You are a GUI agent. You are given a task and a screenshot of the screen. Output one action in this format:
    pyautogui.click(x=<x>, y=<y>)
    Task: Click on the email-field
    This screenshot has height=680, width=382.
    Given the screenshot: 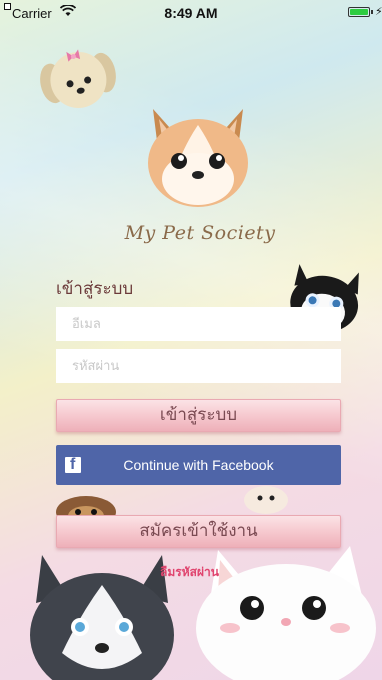 What is the action you would take?
    pyautogui.click(x=198, y=324)
    